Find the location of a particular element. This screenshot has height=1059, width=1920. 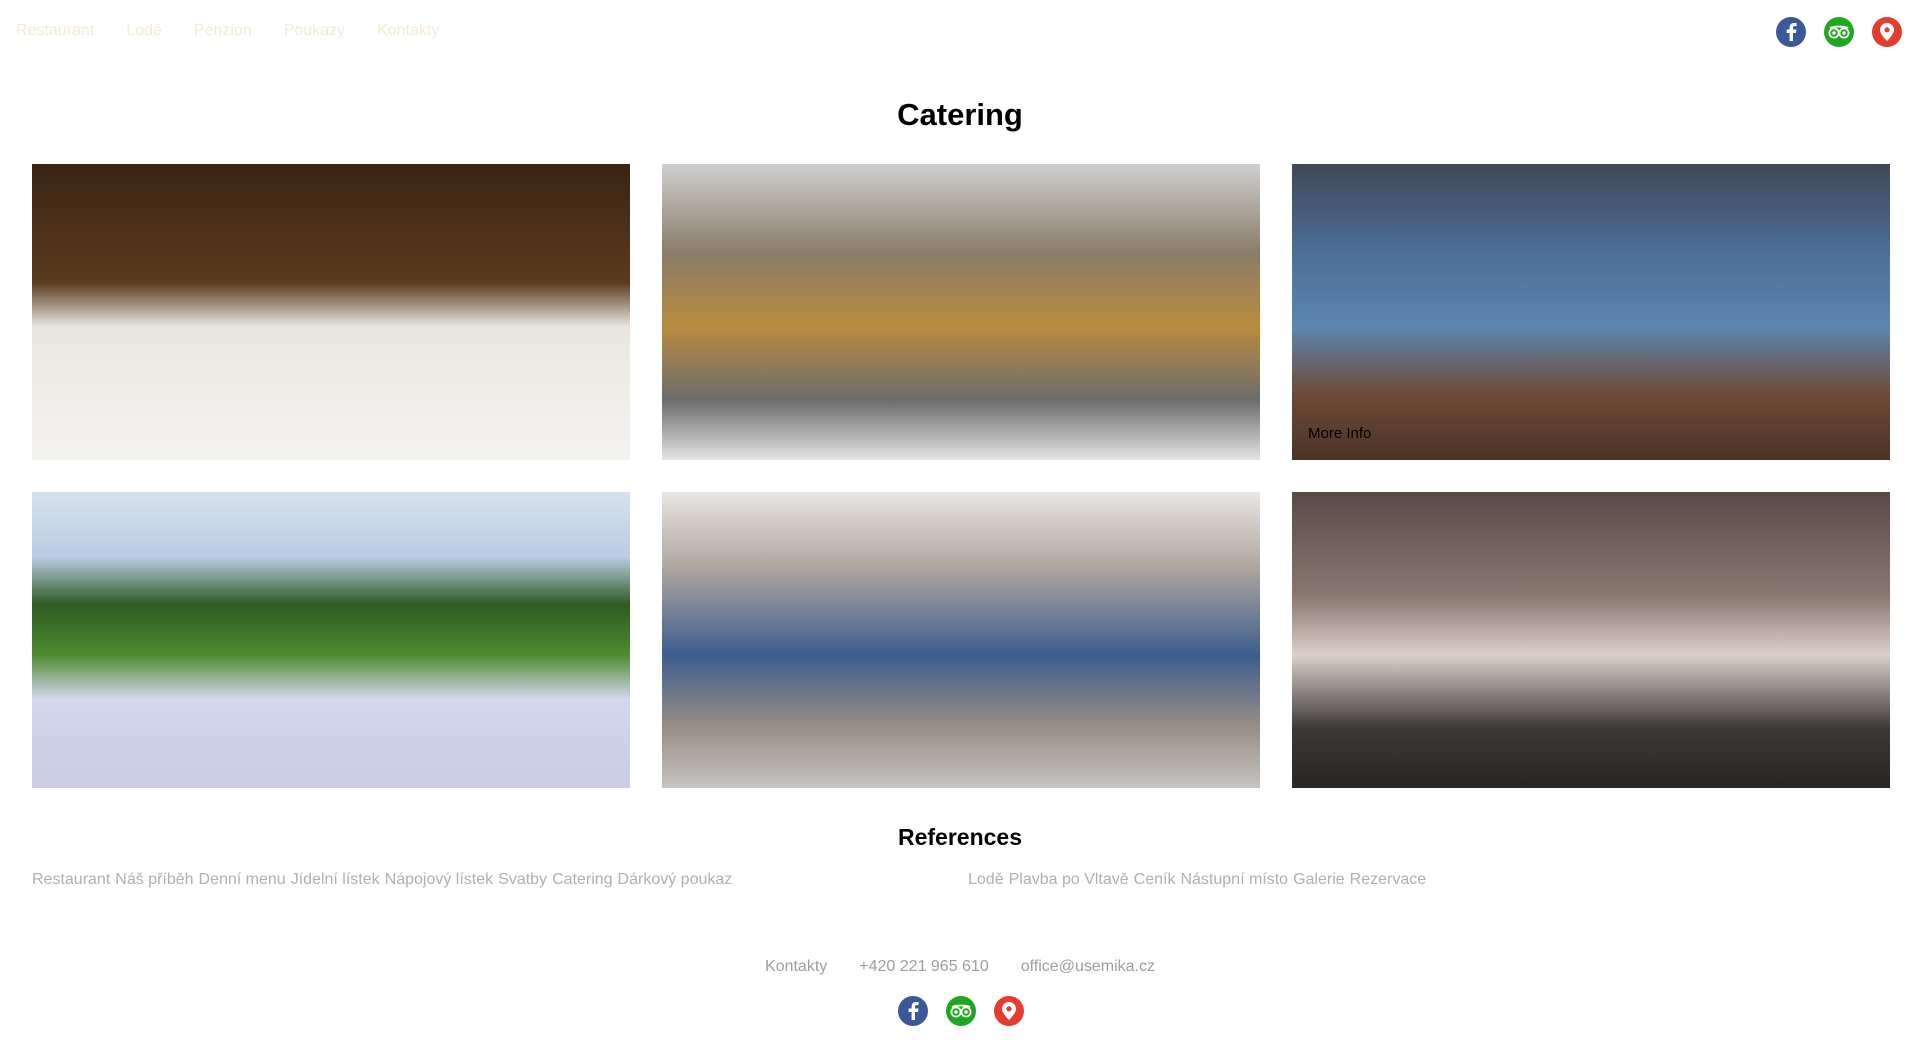

ref-galerie: Galerie is located at coordinates (1319, 880).